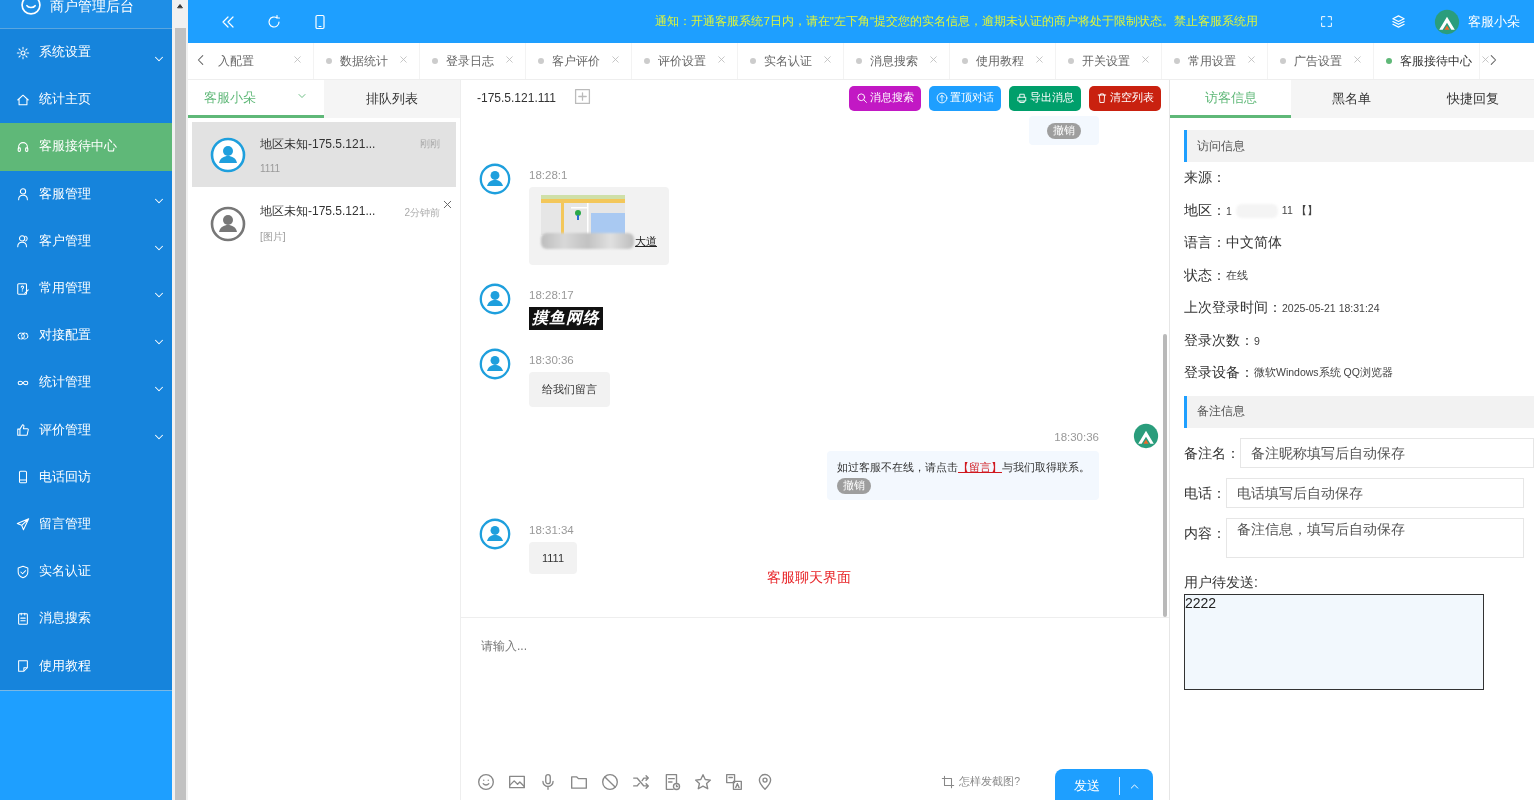 This screenshot has width=1534, height=800. What do you see at coordinates (86, 666) in the screenshot?
I see `sidebar-item: 使用教程` at bounding box center [86, 666].